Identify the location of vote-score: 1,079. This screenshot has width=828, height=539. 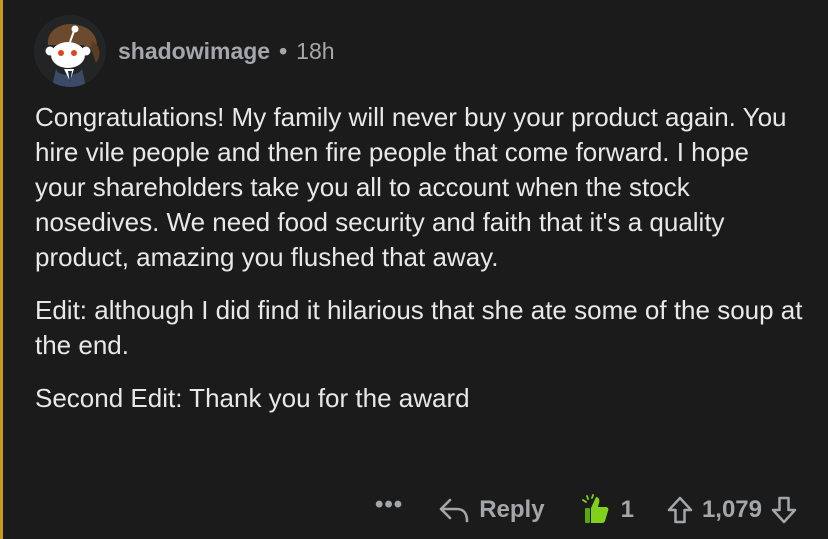
(731, 509).